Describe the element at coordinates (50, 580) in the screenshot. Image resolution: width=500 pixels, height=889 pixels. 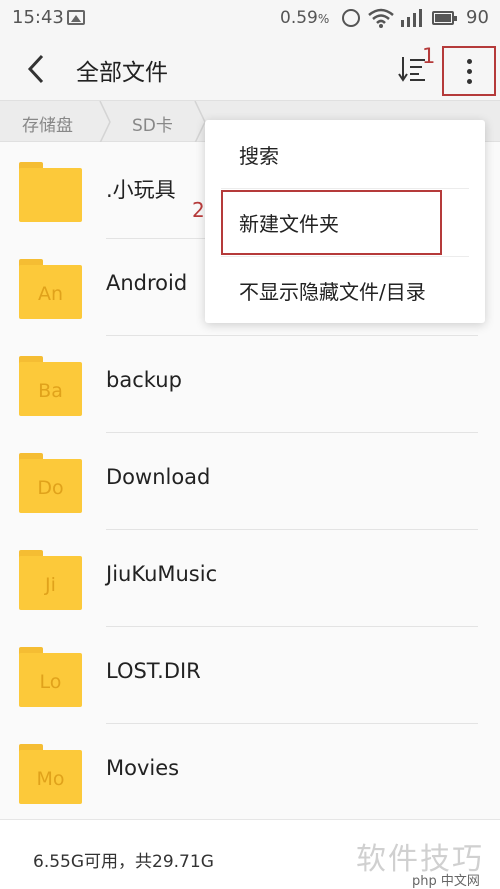
I see `folder-icon: Ji` at that location.